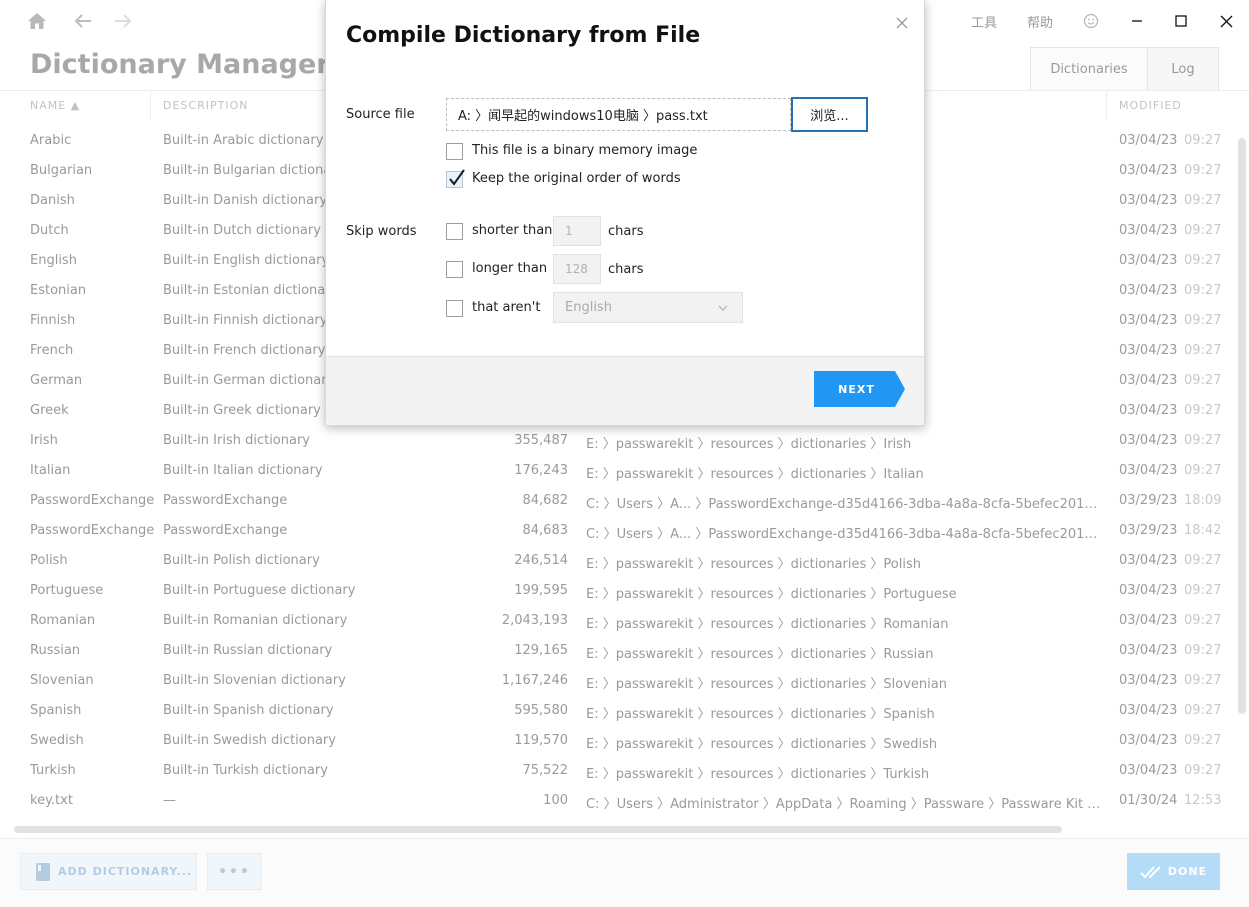 This screenshot has height=907, width=1249. Describe the element at coordinates (1242, 426) in the screenshot. I see `vertical-scrollbar` at that location.